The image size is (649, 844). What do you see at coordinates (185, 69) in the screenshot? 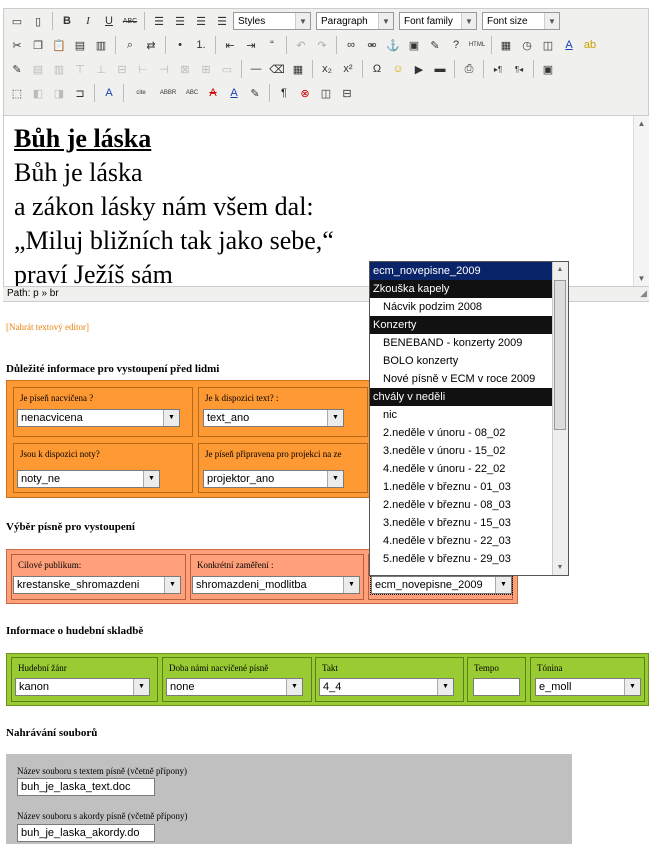
I see `delete-col-icon: ⊠` at bounding box center [185, 69].